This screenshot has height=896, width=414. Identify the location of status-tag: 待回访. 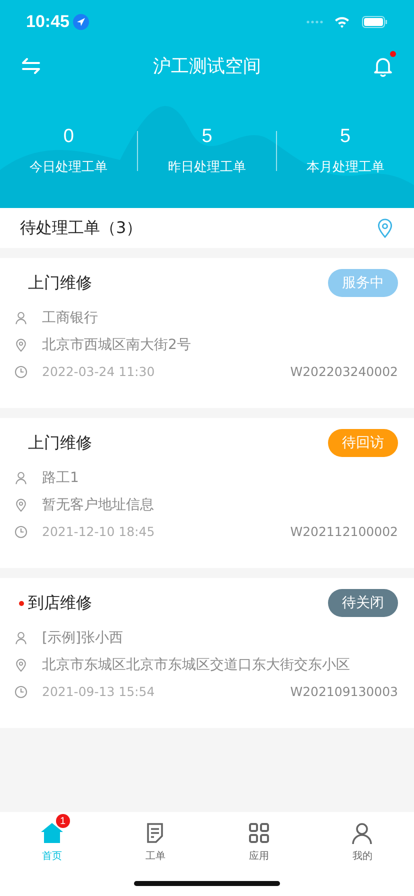
(363, 443).